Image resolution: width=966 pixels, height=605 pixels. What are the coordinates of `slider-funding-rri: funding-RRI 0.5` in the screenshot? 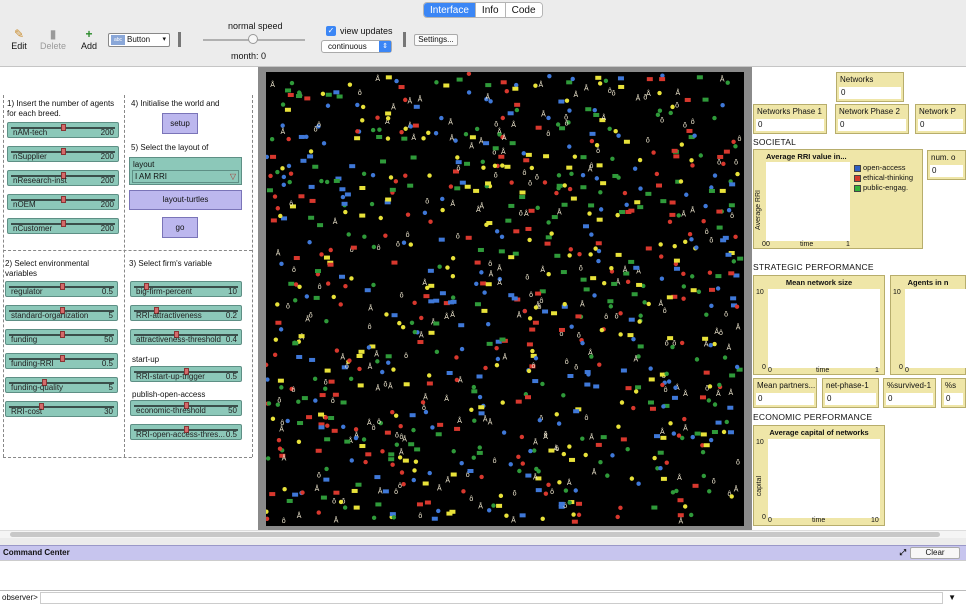 It's located at (61, 361).